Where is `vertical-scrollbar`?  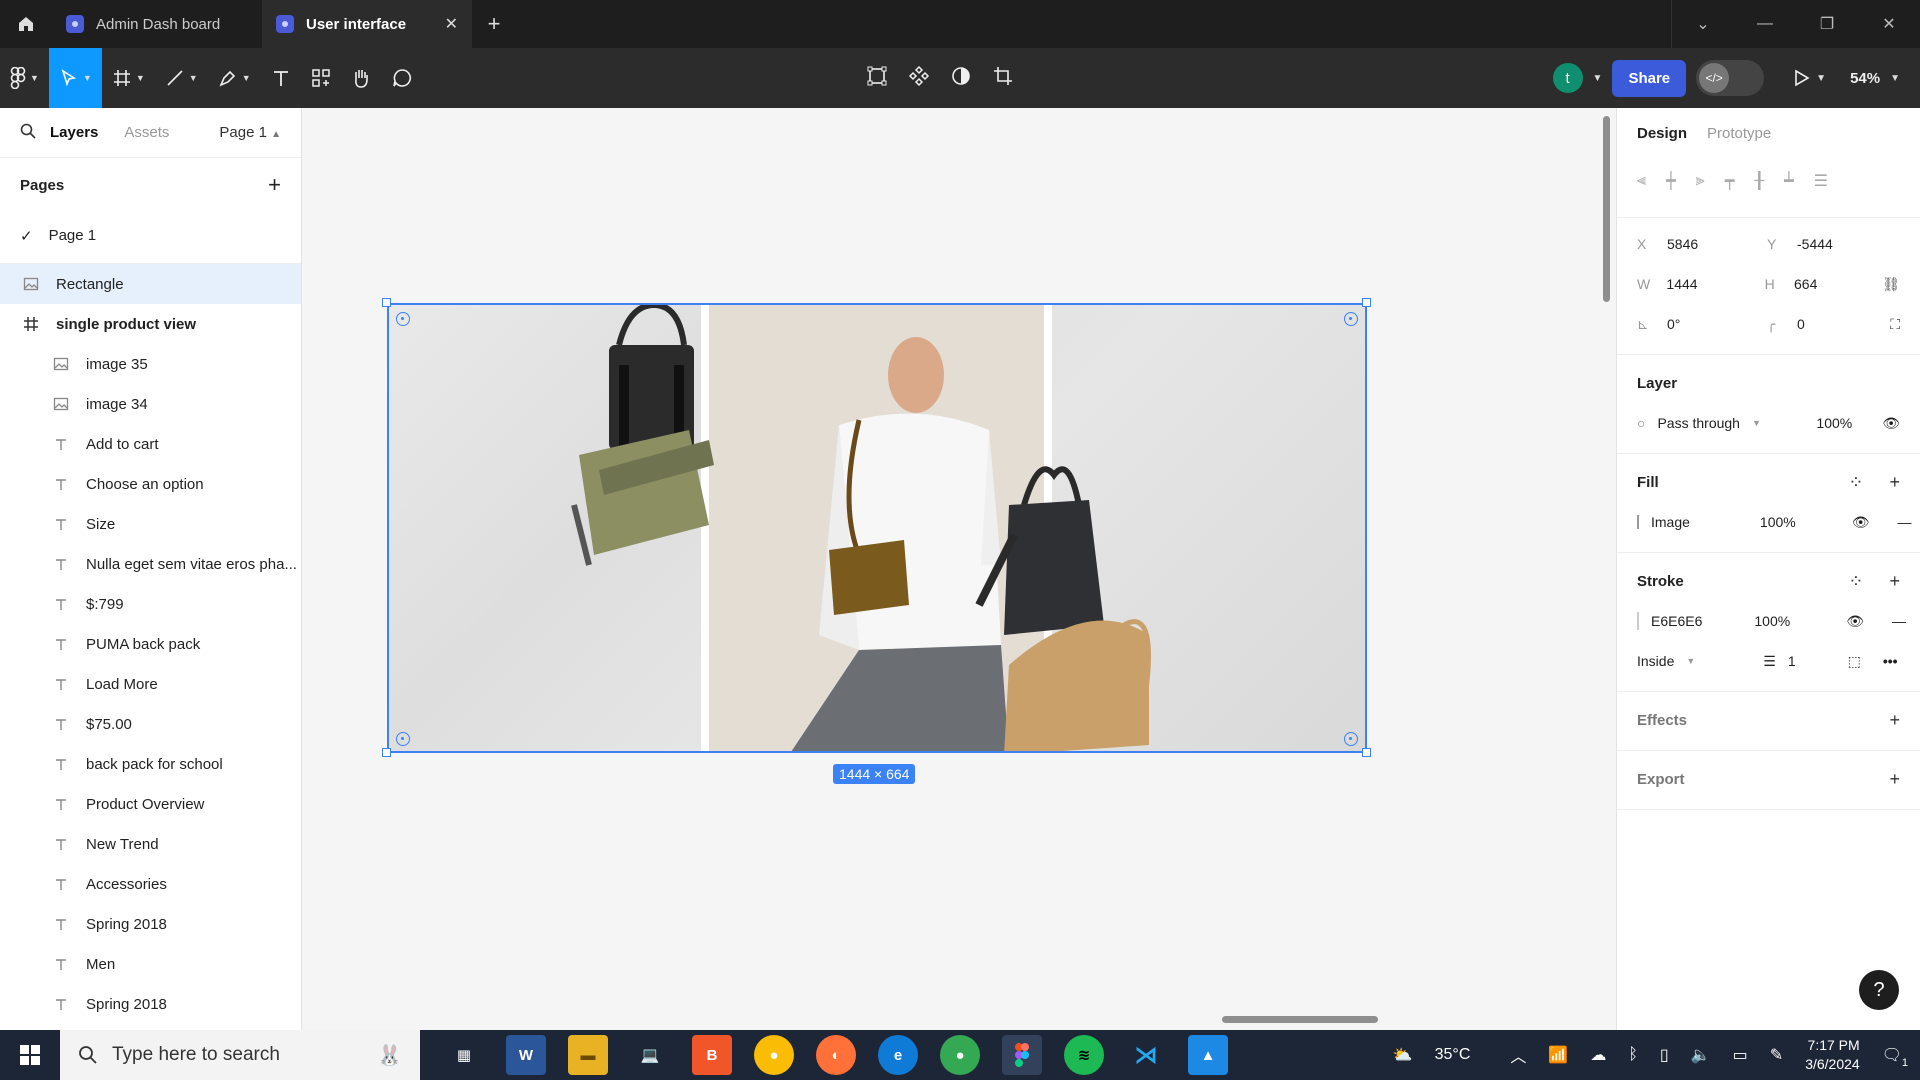
vertical-scrollbar is located at coordinates (1606, 209).